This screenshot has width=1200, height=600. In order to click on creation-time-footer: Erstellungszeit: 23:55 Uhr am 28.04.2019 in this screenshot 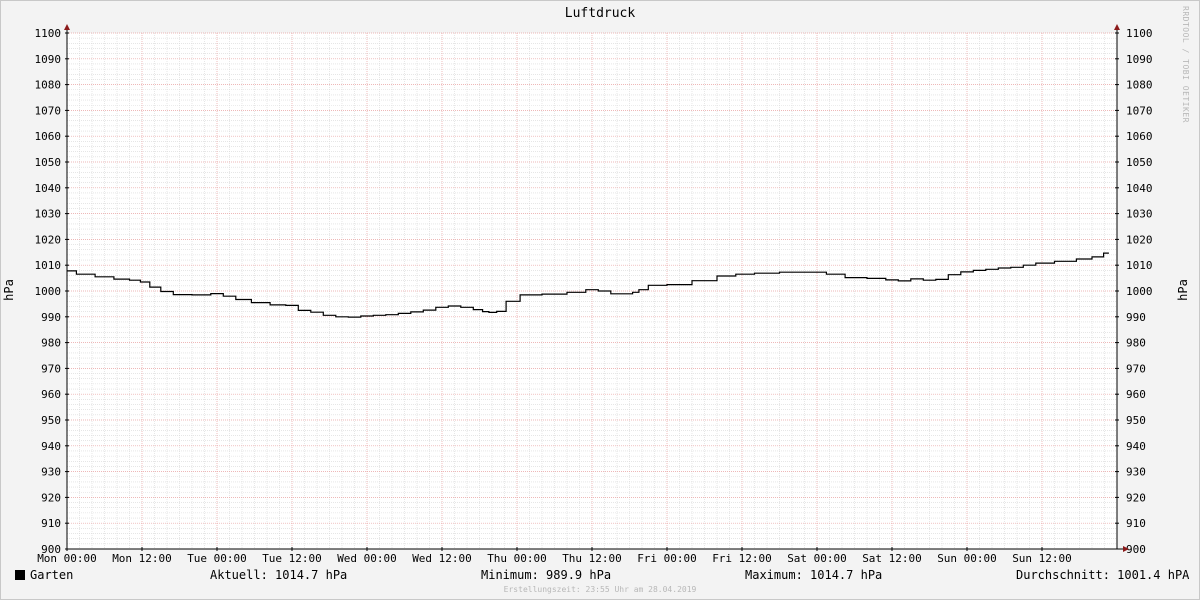, I will do `click(600, 589)`.